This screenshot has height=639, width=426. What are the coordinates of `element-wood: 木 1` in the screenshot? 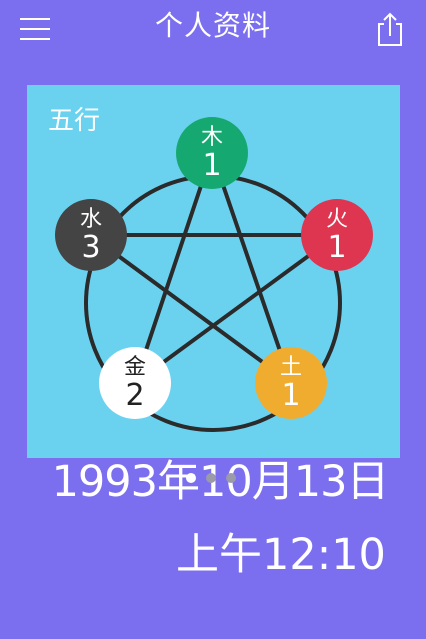 It's located at (212, 153).